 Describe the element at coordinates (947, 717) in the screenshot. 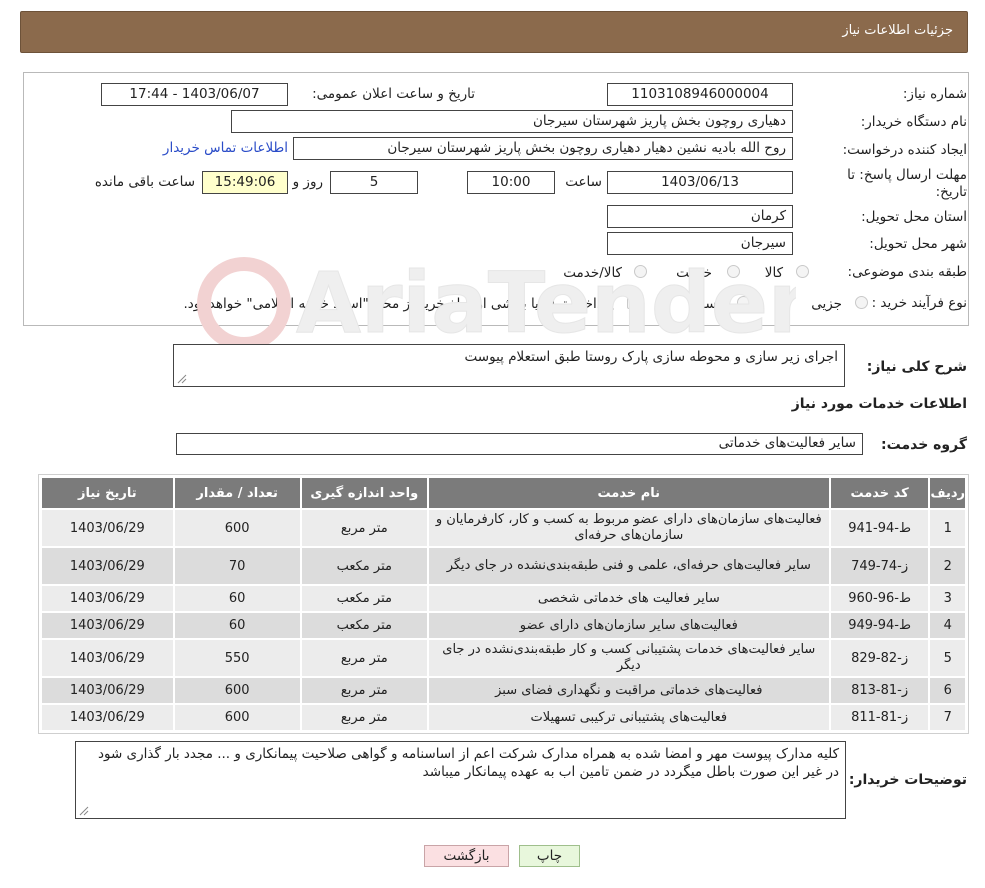

I see `cell-row-number: 7` at that location.